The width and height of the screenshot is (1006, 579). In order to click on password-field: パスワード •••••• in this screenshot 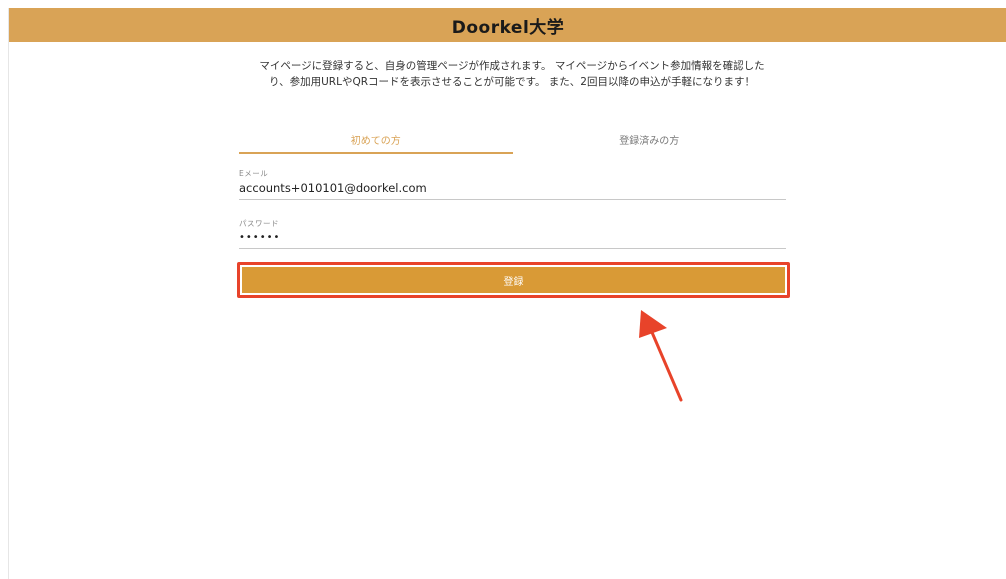, I will do `click(512, 233)`.